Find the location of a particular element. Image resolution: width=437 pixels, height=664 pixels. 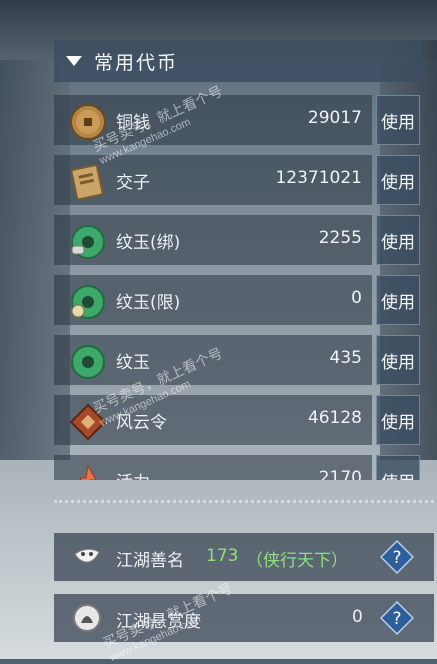

jade-icon is located at coordinates (88, 362).